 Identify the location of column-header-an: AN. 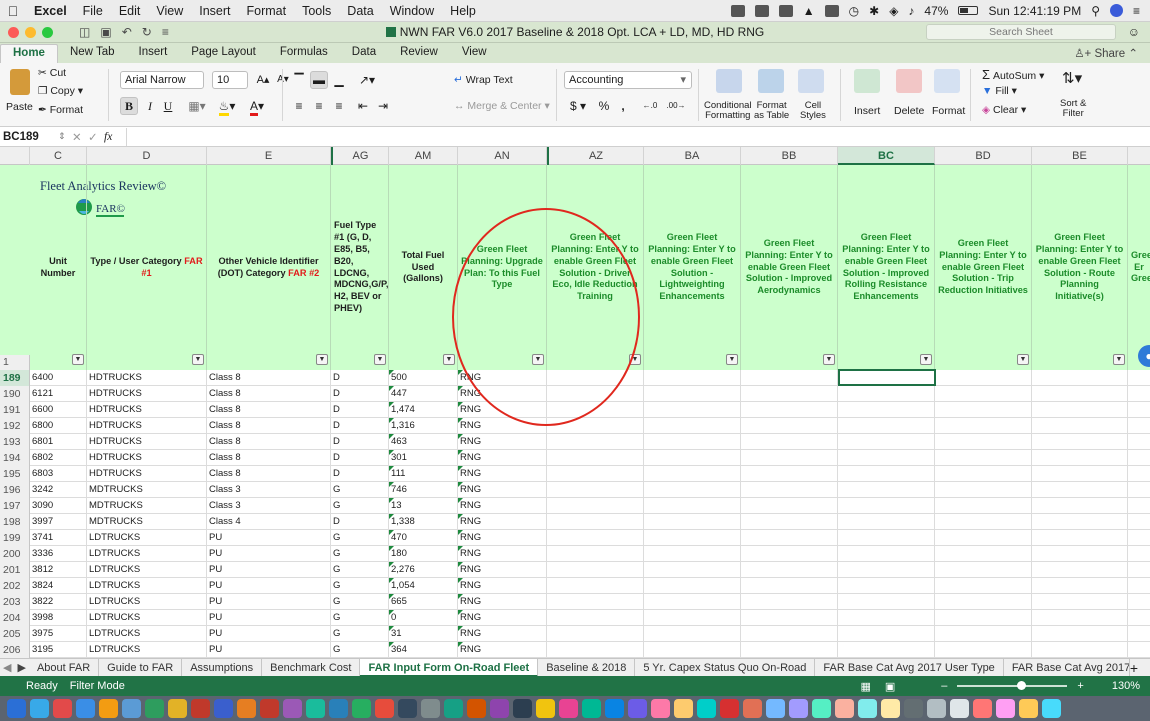
(502, 156).